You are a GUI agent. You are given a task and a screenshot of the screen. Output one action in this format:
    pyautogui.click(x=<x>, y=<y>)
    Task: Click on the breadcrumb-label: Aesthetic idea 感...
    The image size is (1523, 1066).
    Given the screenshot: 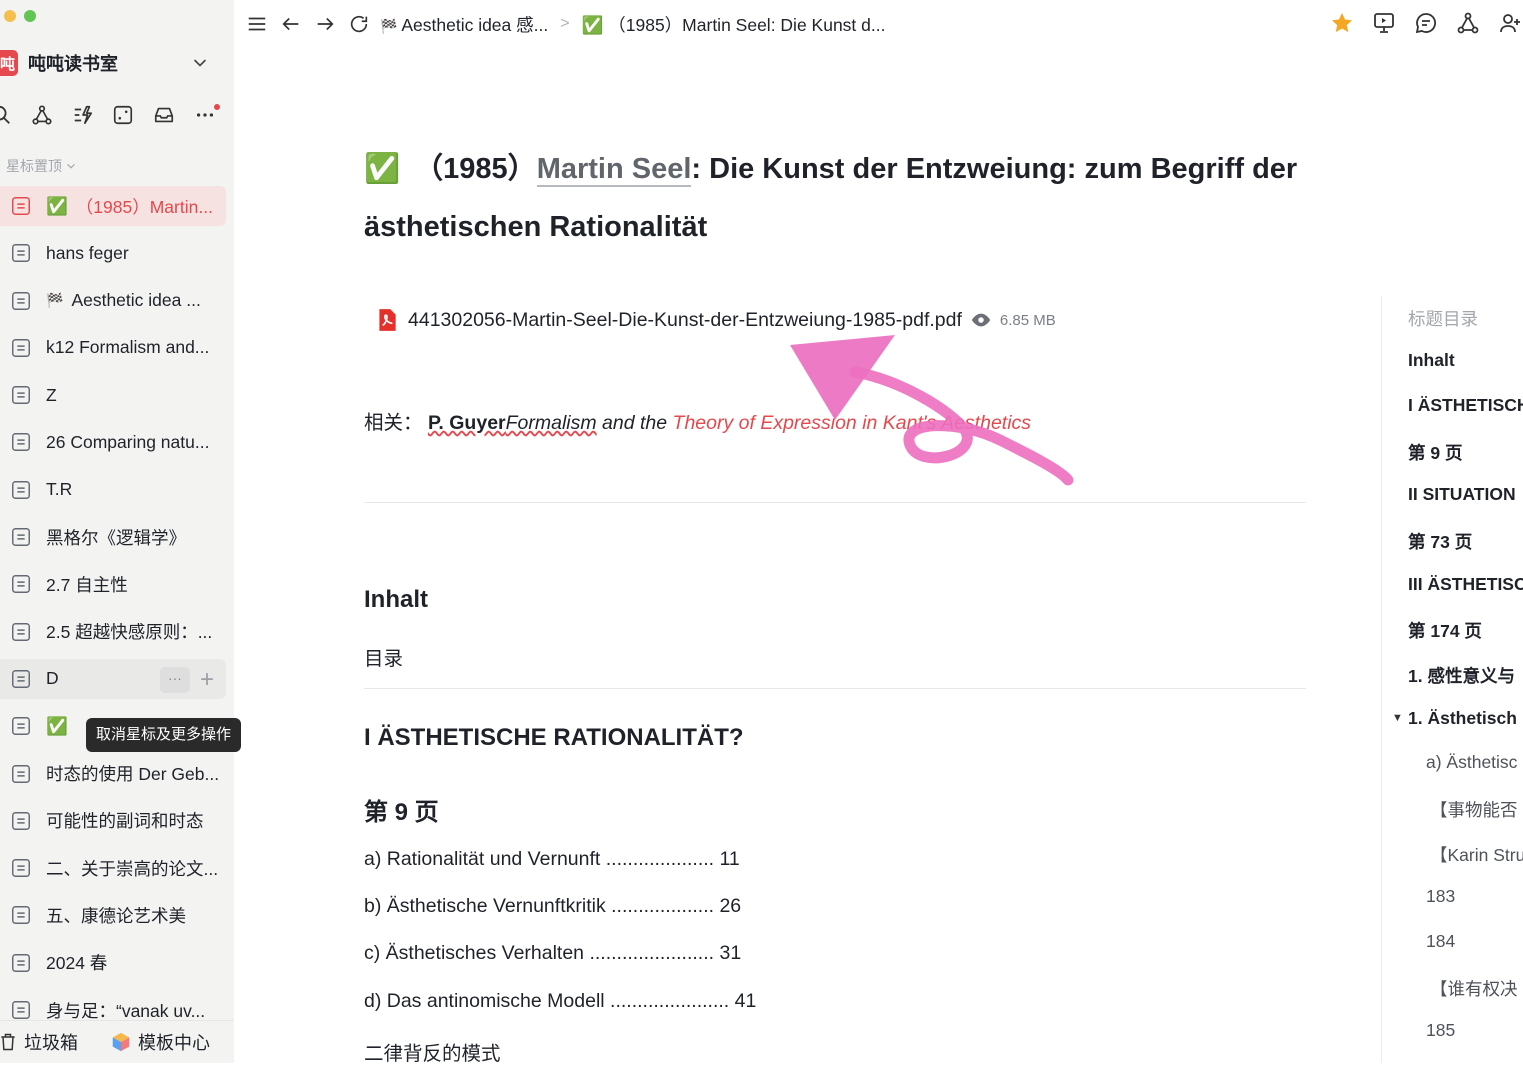 What is the action you would take?
    pyautogui.click(x=475, y=24)
    